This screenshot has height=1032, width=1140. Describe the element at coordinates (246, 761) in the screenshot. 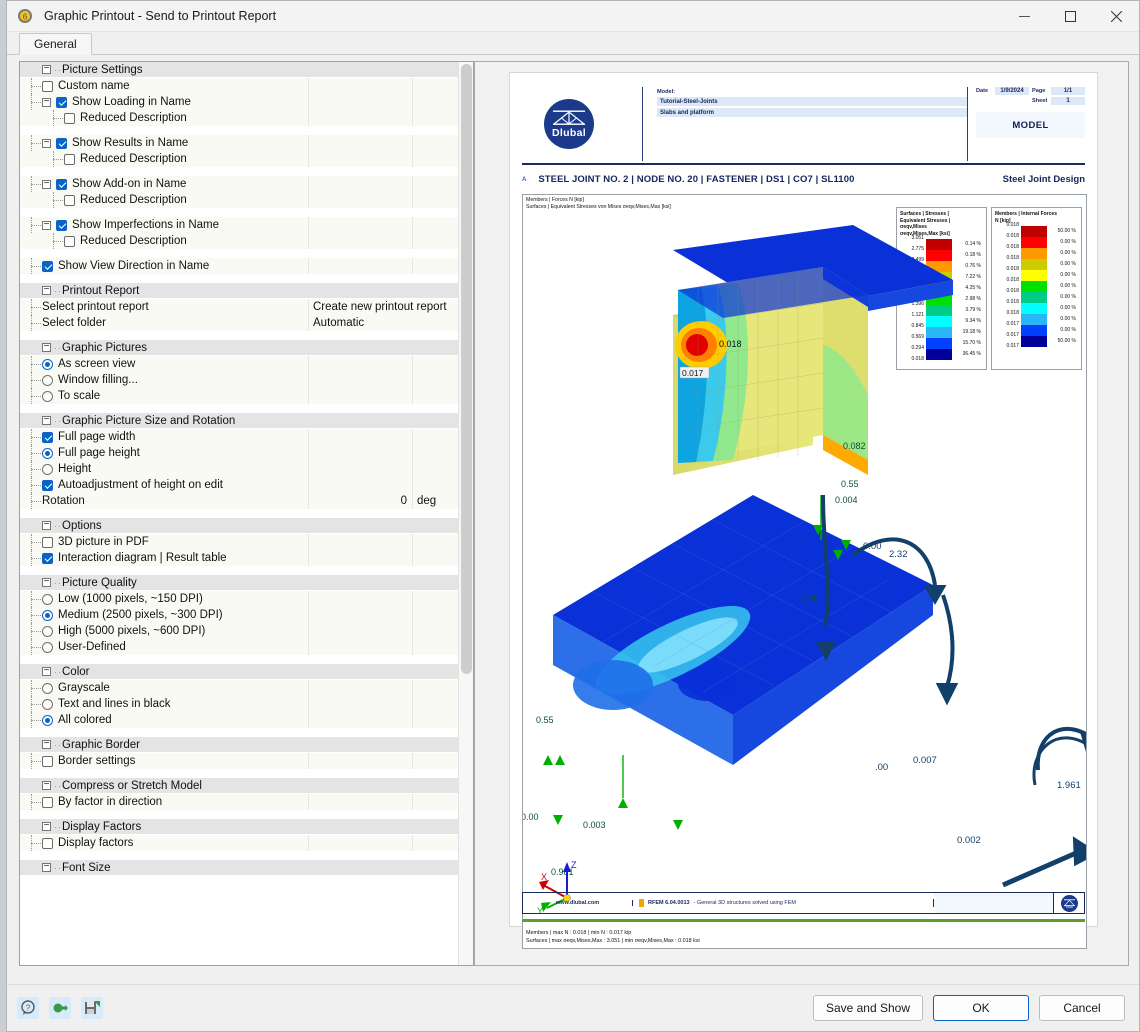

I see `tree-row: Border settings` at that location.